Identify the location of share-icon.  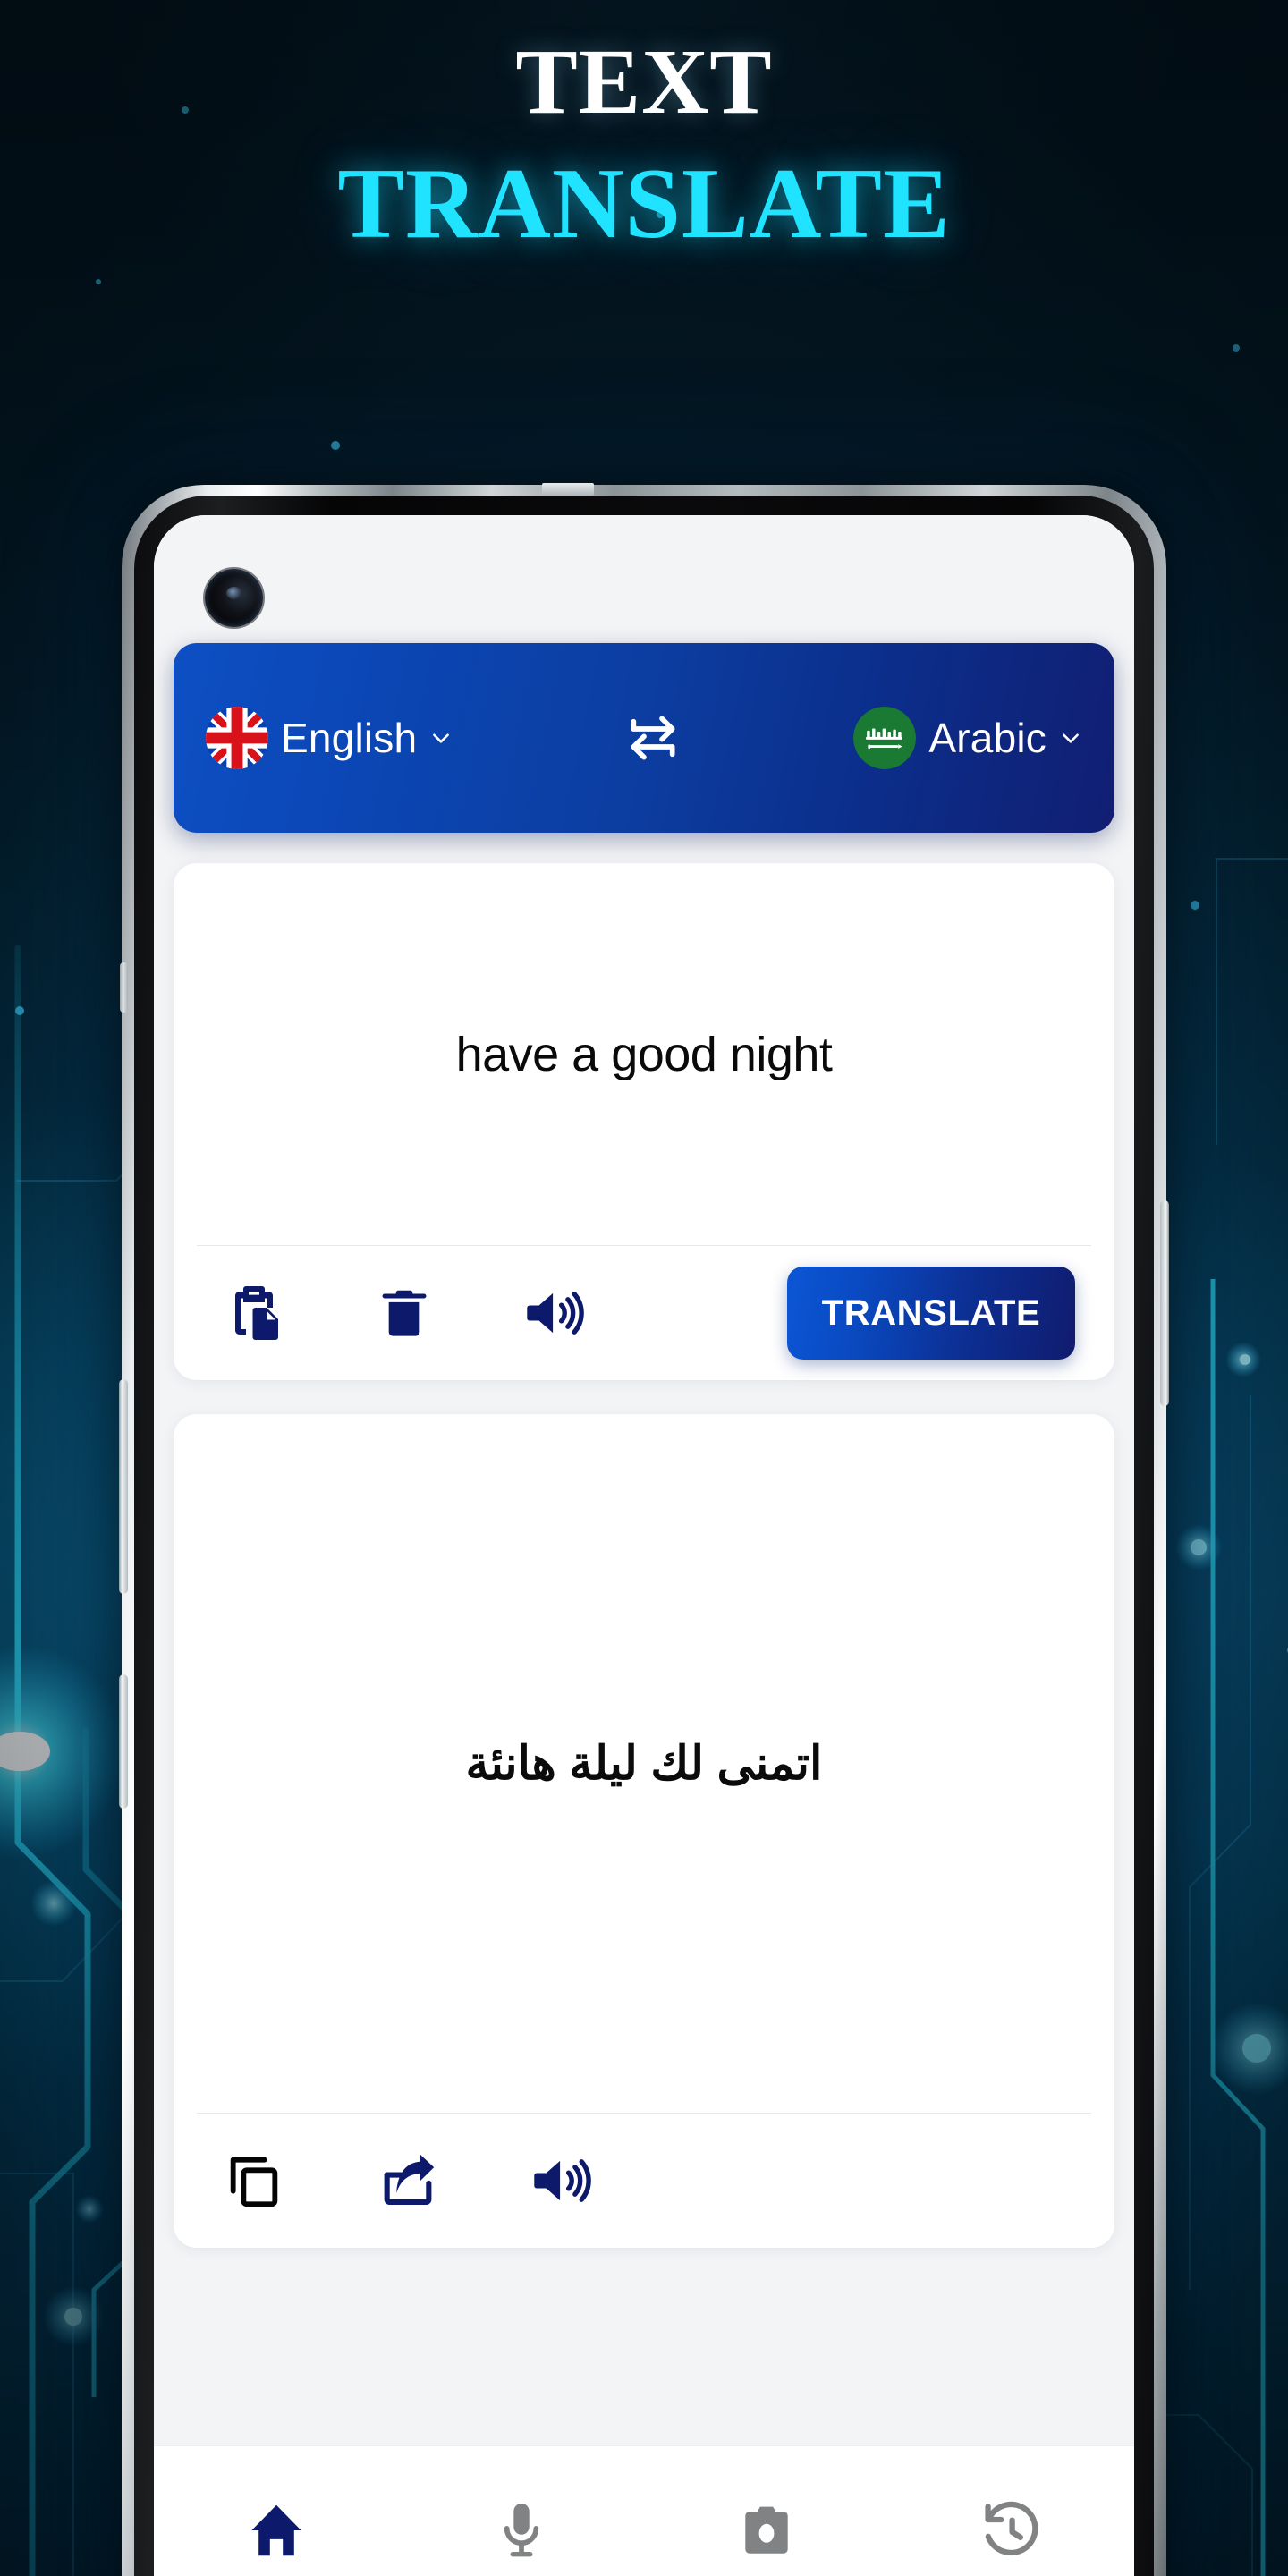
(408, 2181).